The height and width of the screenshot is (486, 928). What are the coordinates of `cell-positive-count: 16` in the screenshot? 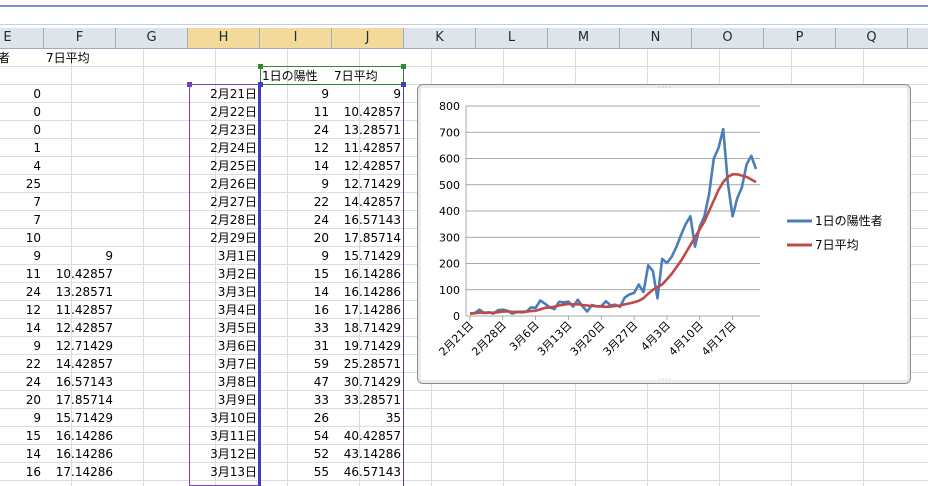 It's located at (22, 472).